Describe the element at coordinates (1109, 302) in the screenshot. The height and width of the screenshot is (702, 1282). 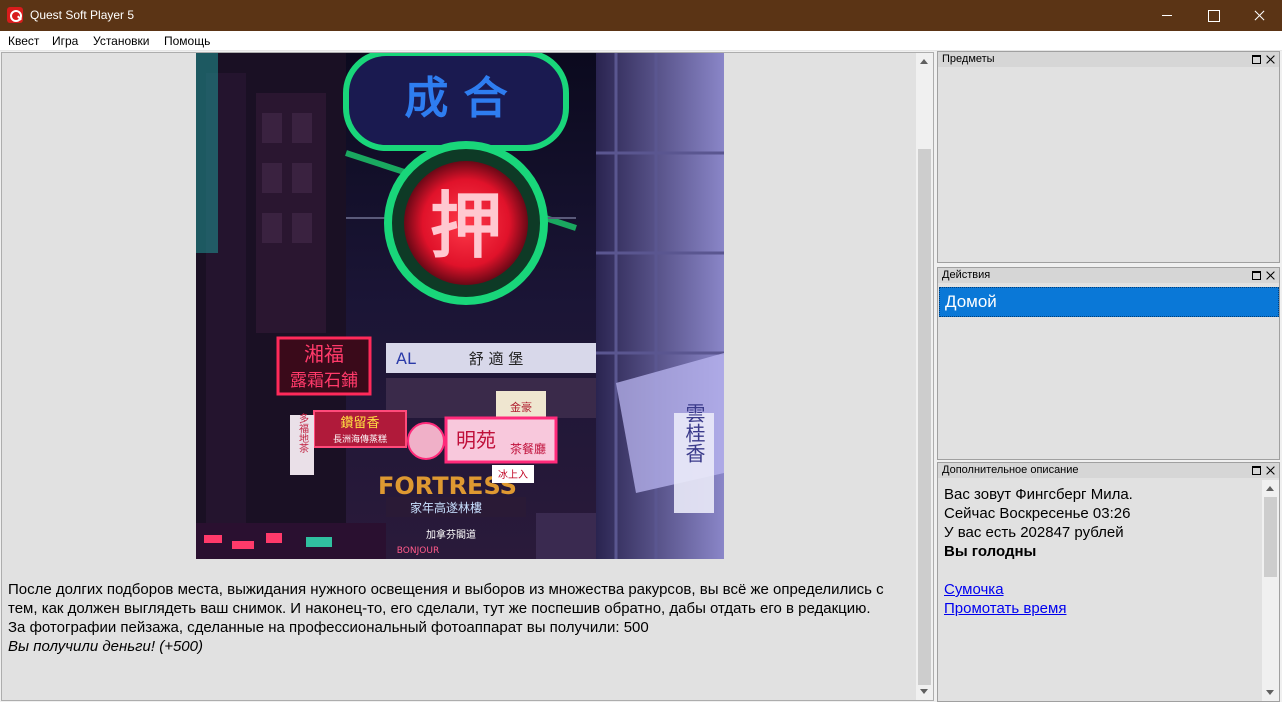
I see `action-home: Домой` at that location.